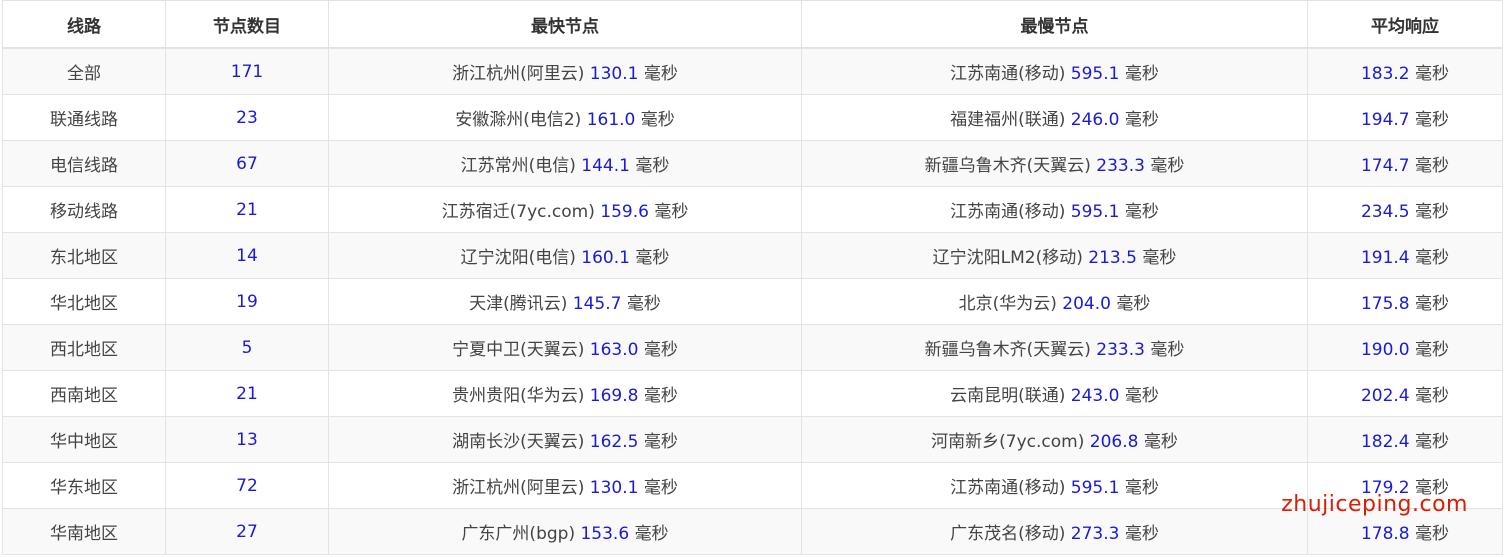 The height and width of the screenshot is (557, 1508). What do you see at coordinates (1114, 442) in the screenshot?
I see `slowest-node-ms: 206.8` at bounding box center [1114, 442].